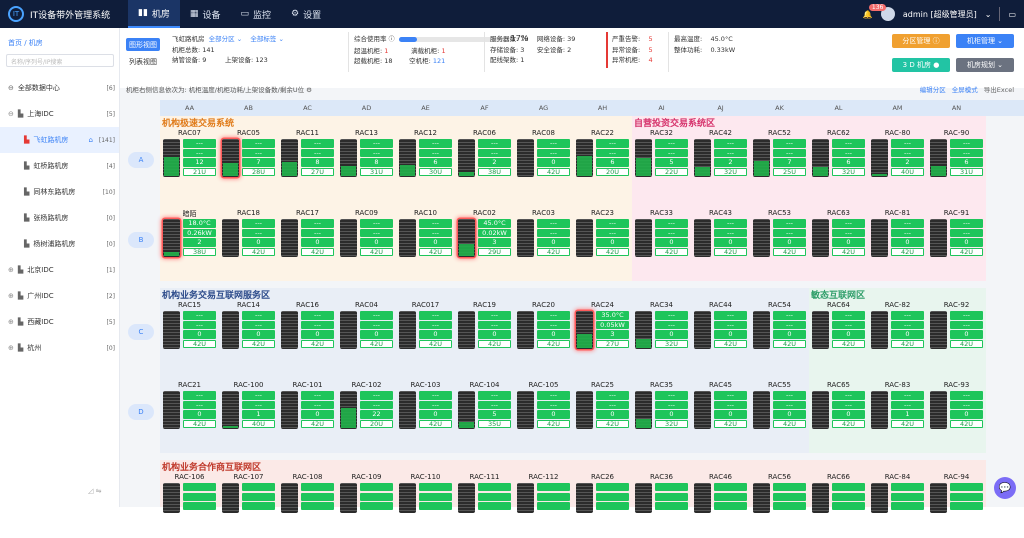  Describe the element at coordinates (602, 161) in the screenshot. I see `rack-cell: RAC22 --- --- 6 20U` at that location.